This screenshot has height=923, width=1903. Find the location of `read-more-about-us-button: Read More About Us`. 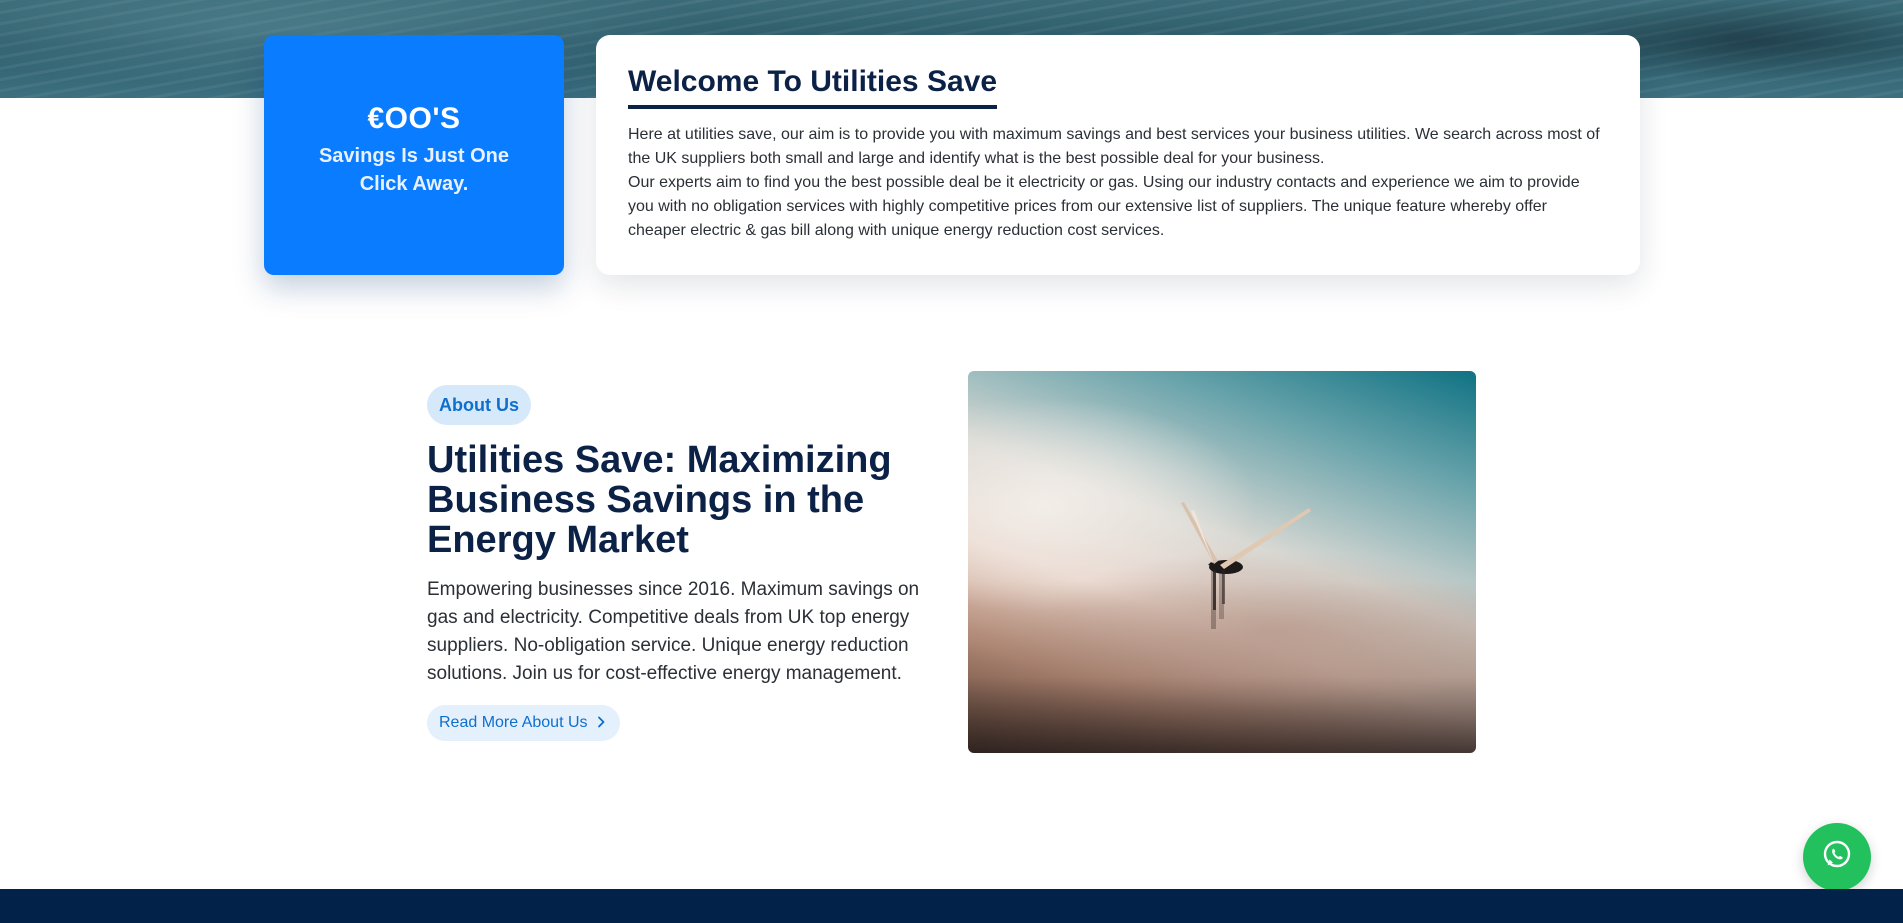

read-more-about-us-button: Read More About Us is located at coordinates (523, 723).